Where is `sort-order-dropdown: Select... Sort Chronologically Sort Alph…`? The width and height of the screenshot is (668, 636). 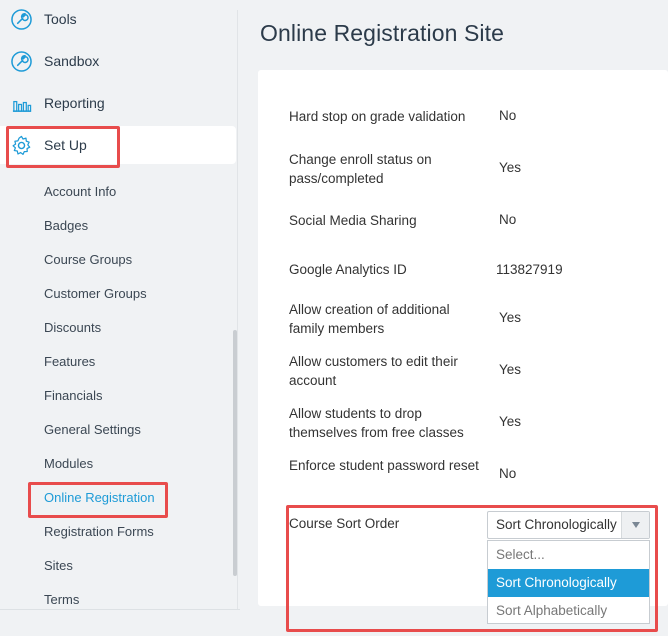
sort-order-dropdown: Select... Sort Chronologically Sort Alph… is located at coordinates (568, 582).